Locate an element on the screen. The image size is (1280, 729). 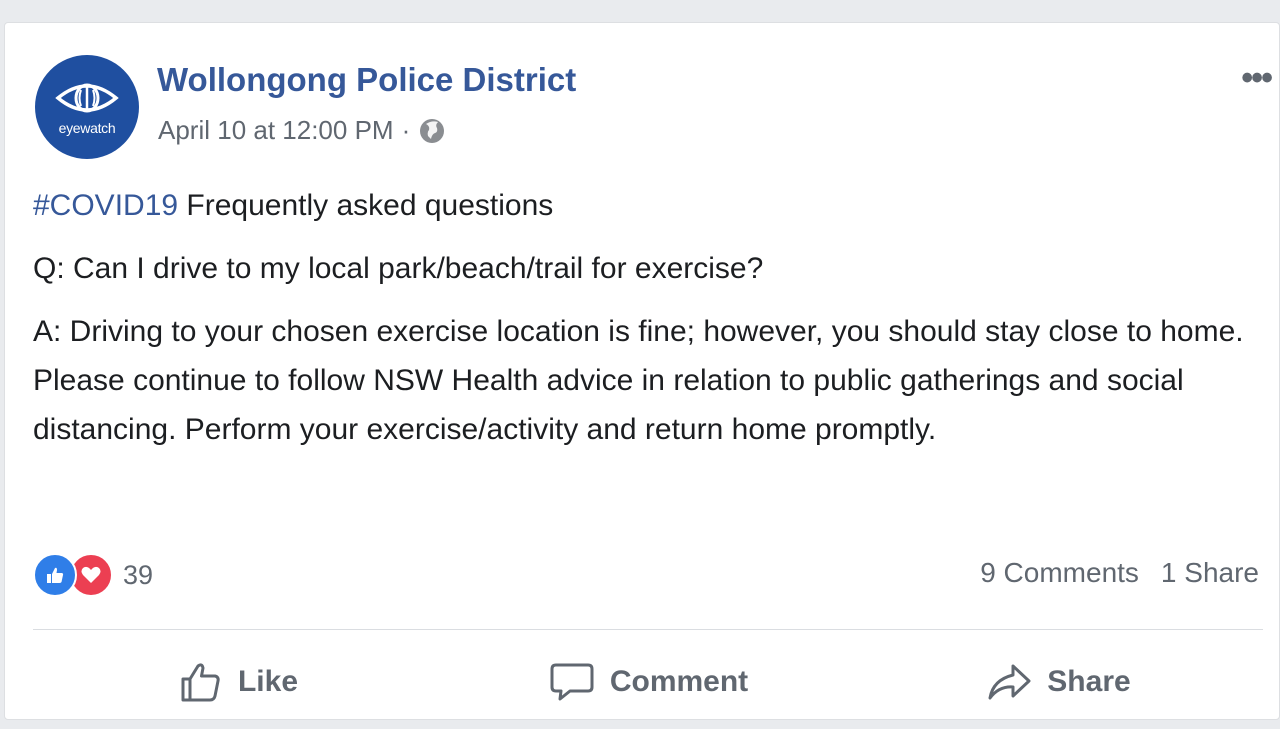
comment-button: Comment is located at coordinates (648, 682).